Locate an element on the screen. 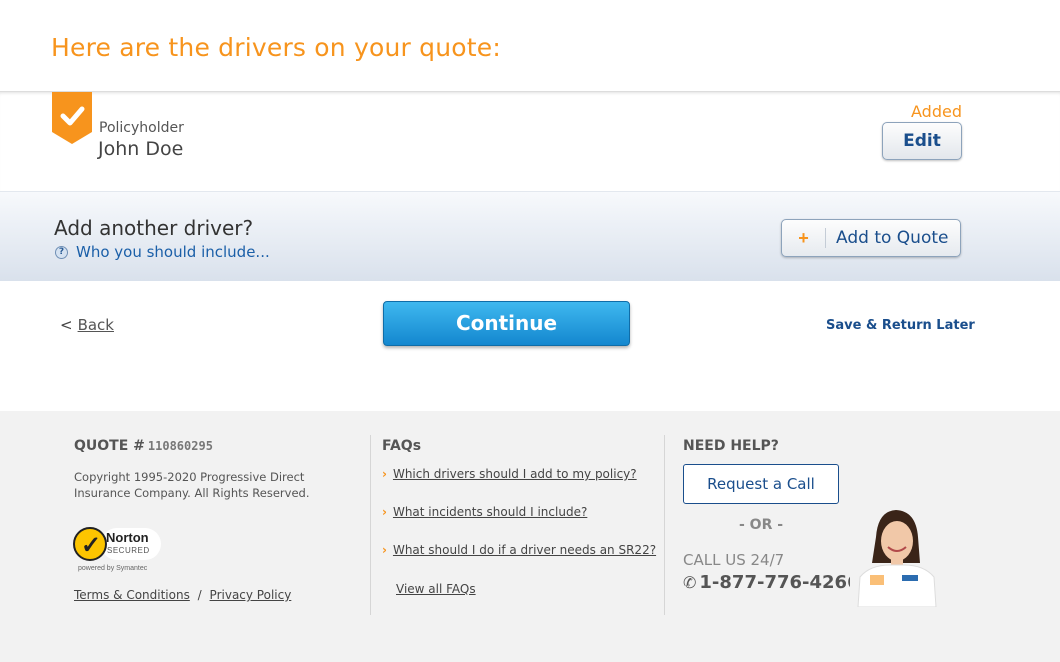  driver-status: Added is located at coordinates (936, 111).